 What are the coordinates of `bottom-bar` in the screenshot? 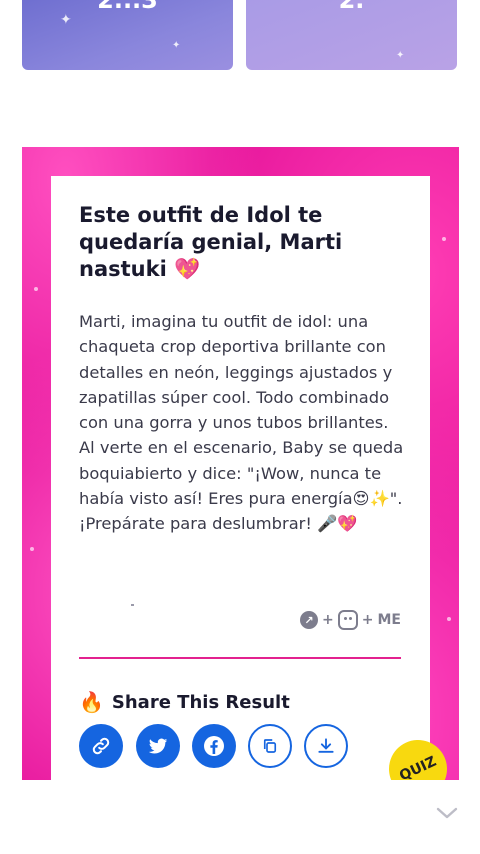 It's located at (240, 817).